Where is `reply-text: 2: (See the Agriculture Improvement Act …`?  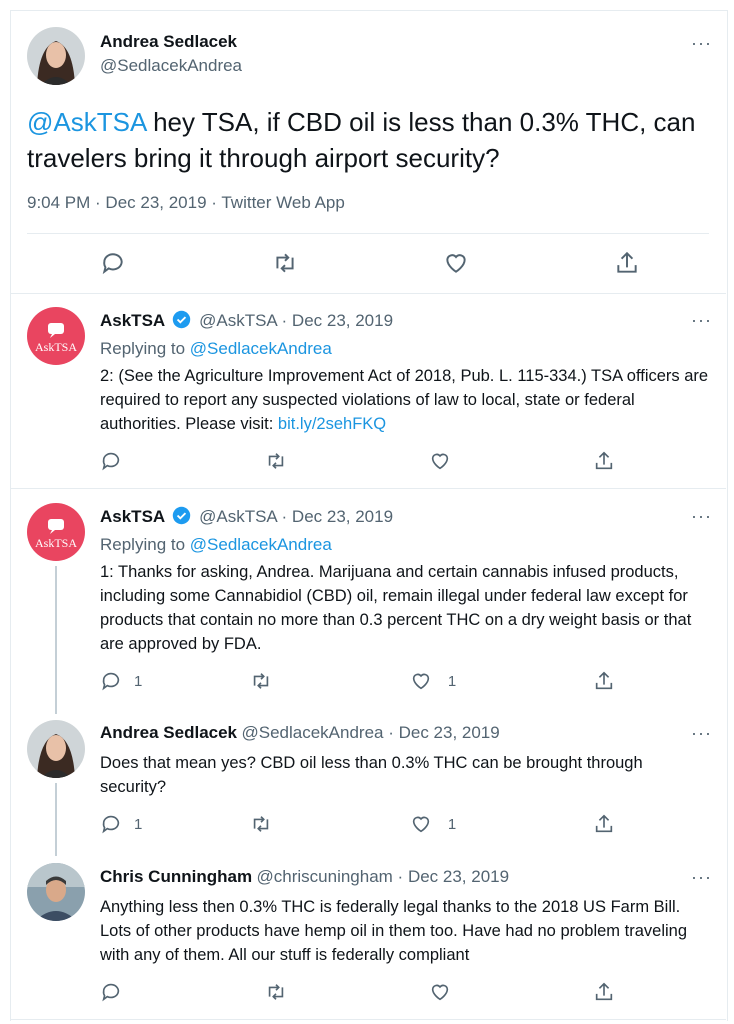
reply-text: 2: (See the Agriculture Improvement Act … is located at coordinates (404, 400).